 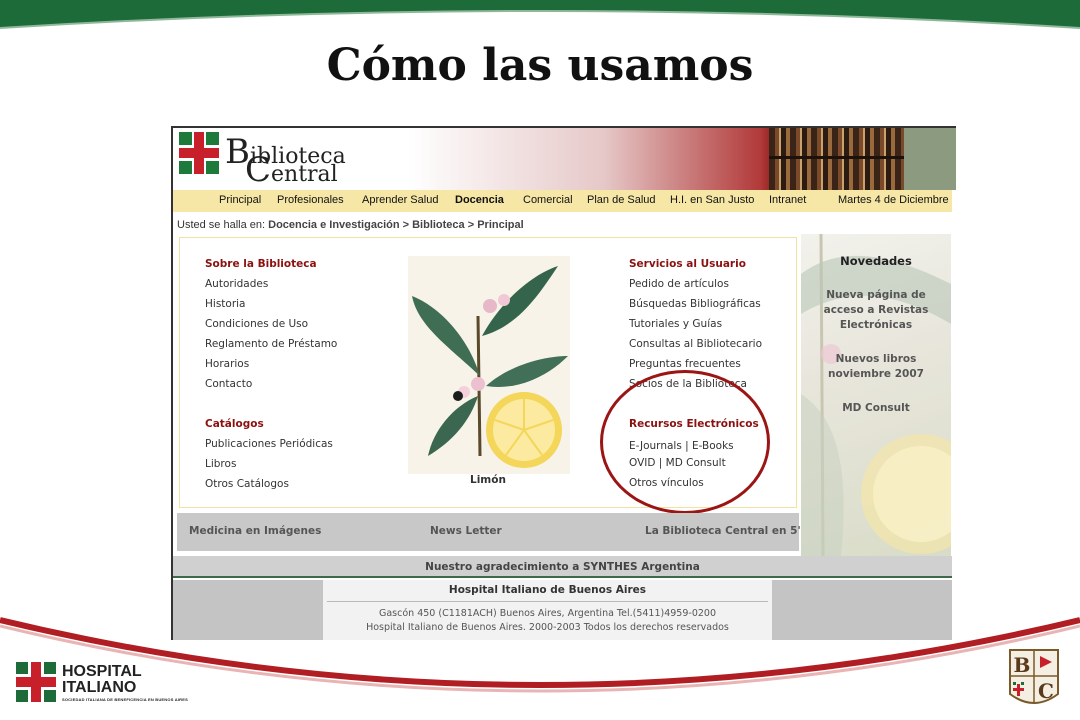 What do you see at coordinates (234, 424) in the screenshot?
I see `section-heading-catalogos: Catálogos` at bounding box center [234, 424].